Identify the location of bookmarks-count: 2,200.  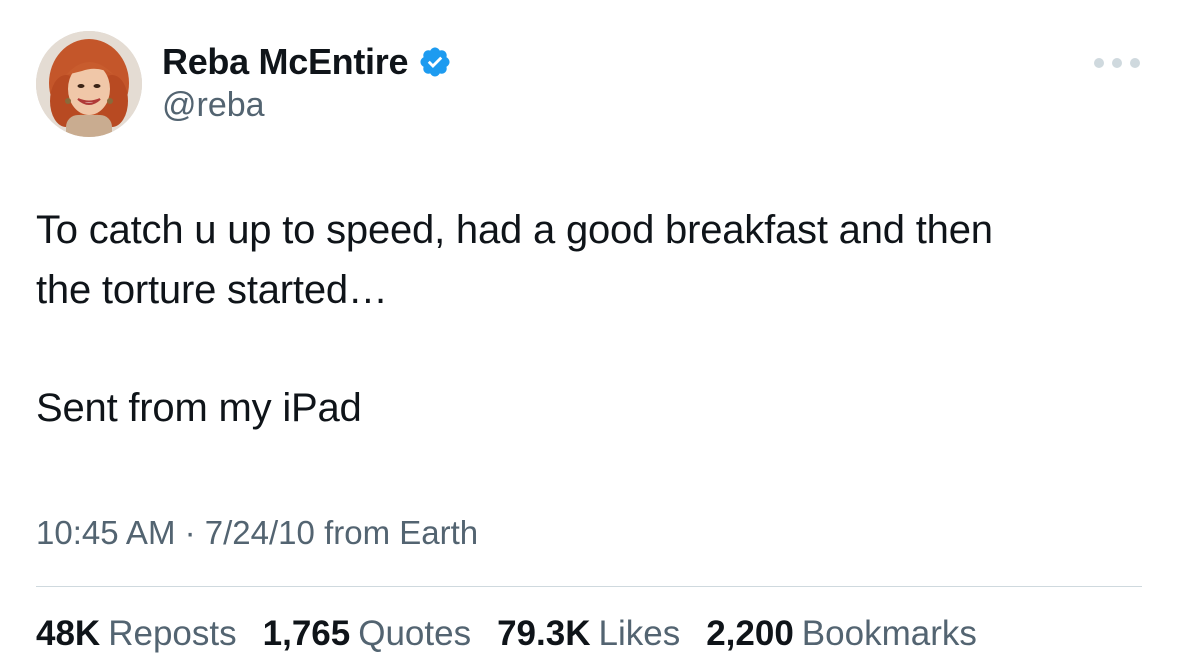
(750, 633).